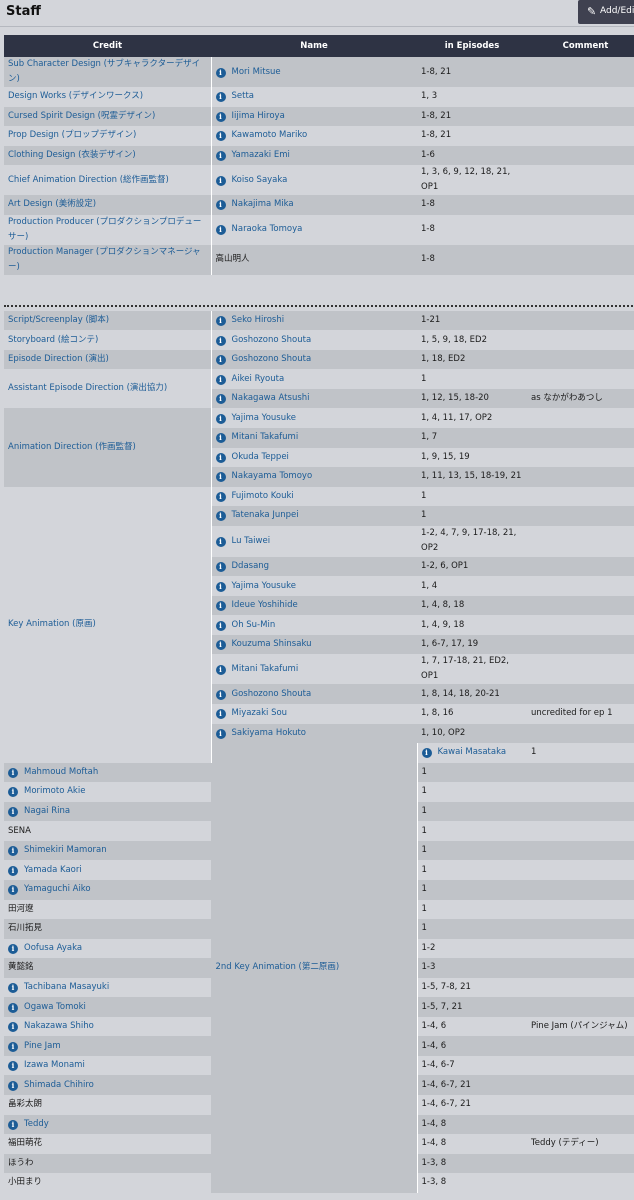 This screenshot has width=634, height=1200. Describe the element at coordinates (256, 72) in the screenshot. I see `staff-name: Mori Mitsue` at that location.